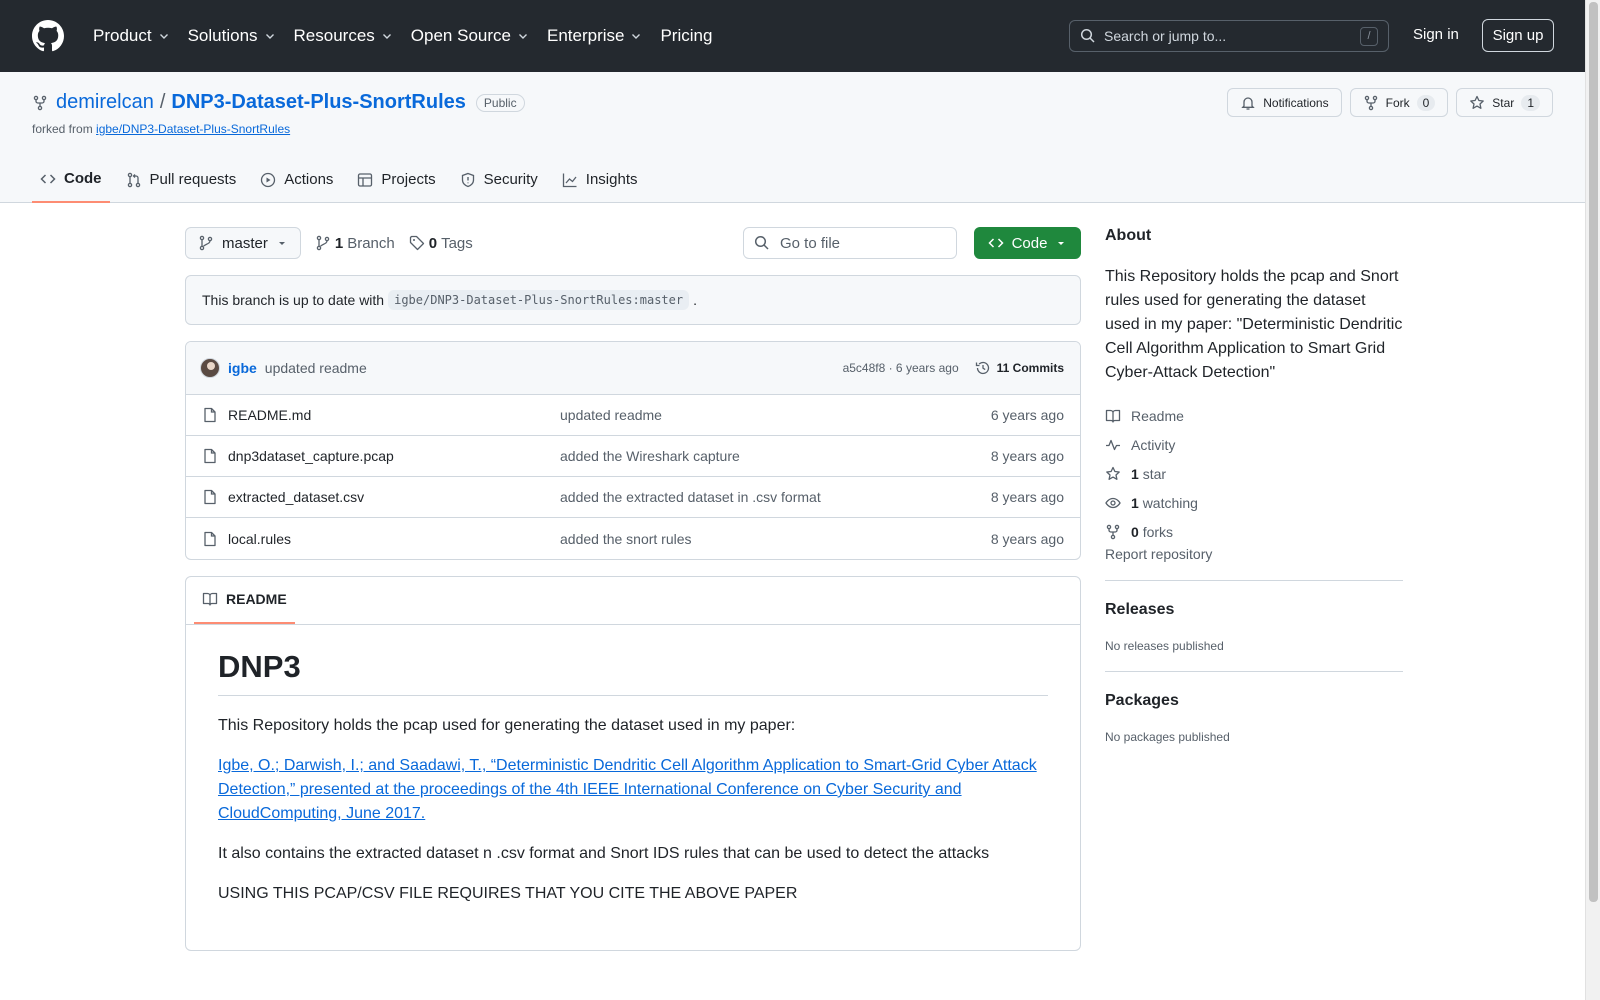 The width and height of the screenshot is (1600, 1000). I want to click on nav-open-source-label: Open Source, so click(460, 35).